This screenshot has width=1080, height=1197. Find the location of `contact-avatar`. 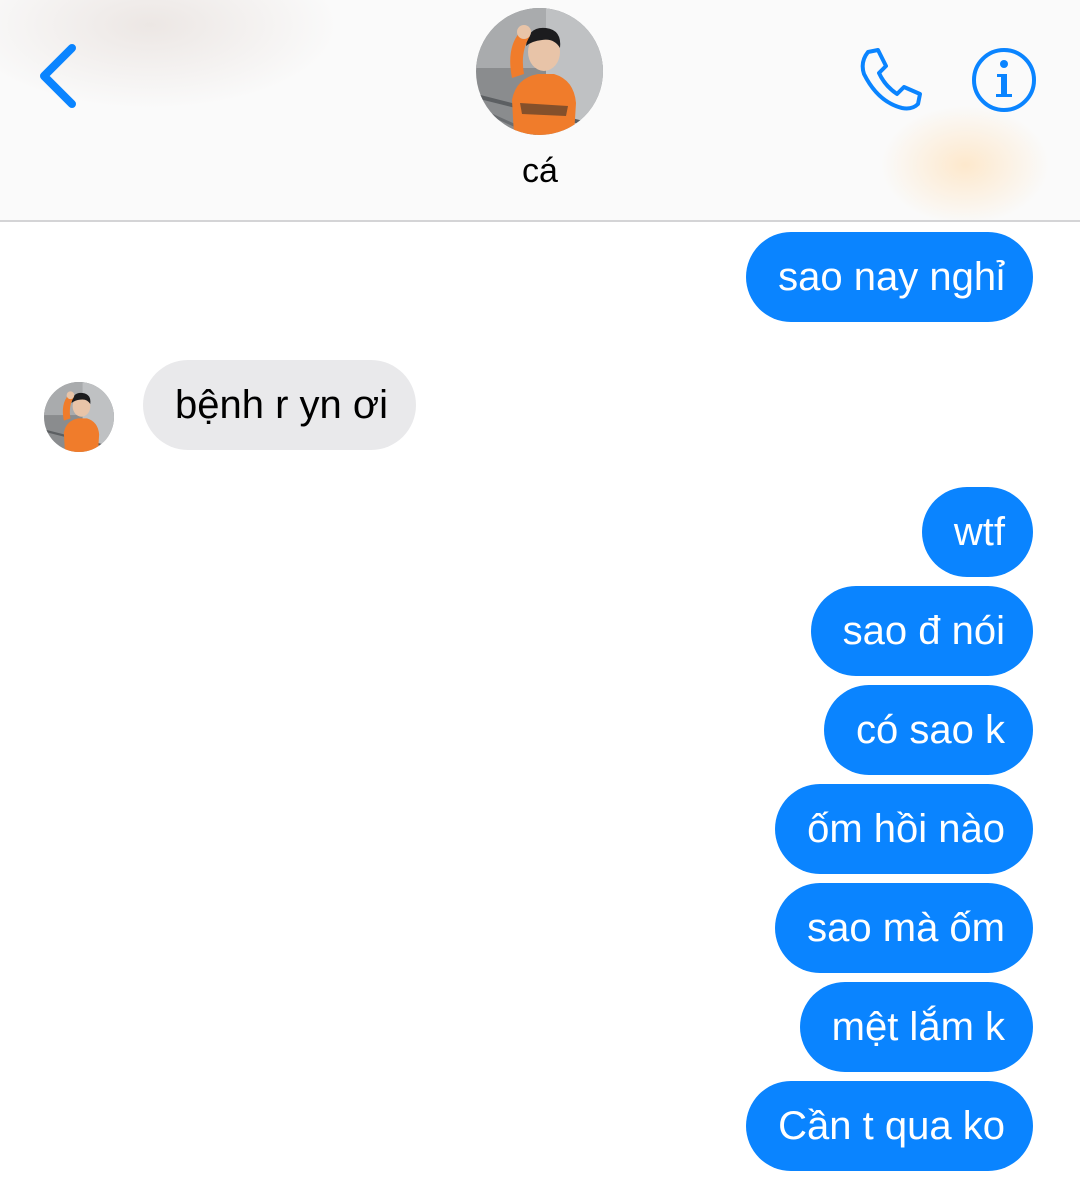

contact-avatar is located at coordinates (539, 71).